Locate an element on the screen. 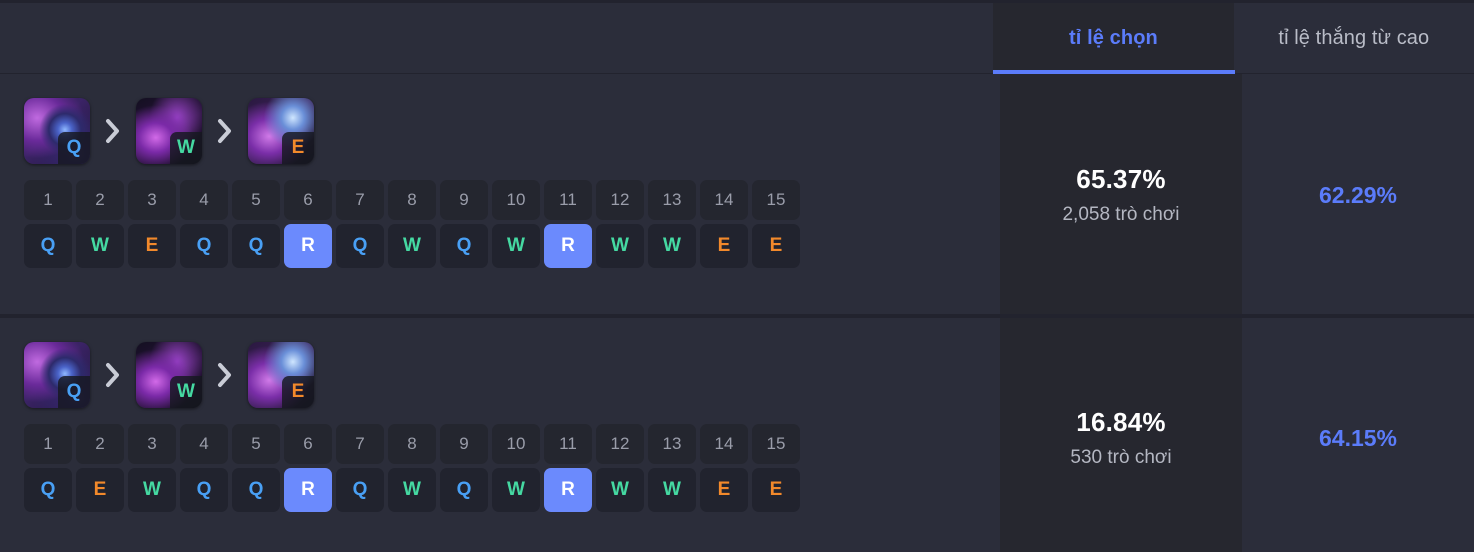  win-rate-cell: 64.15% is located at coordinates (1358, 435).